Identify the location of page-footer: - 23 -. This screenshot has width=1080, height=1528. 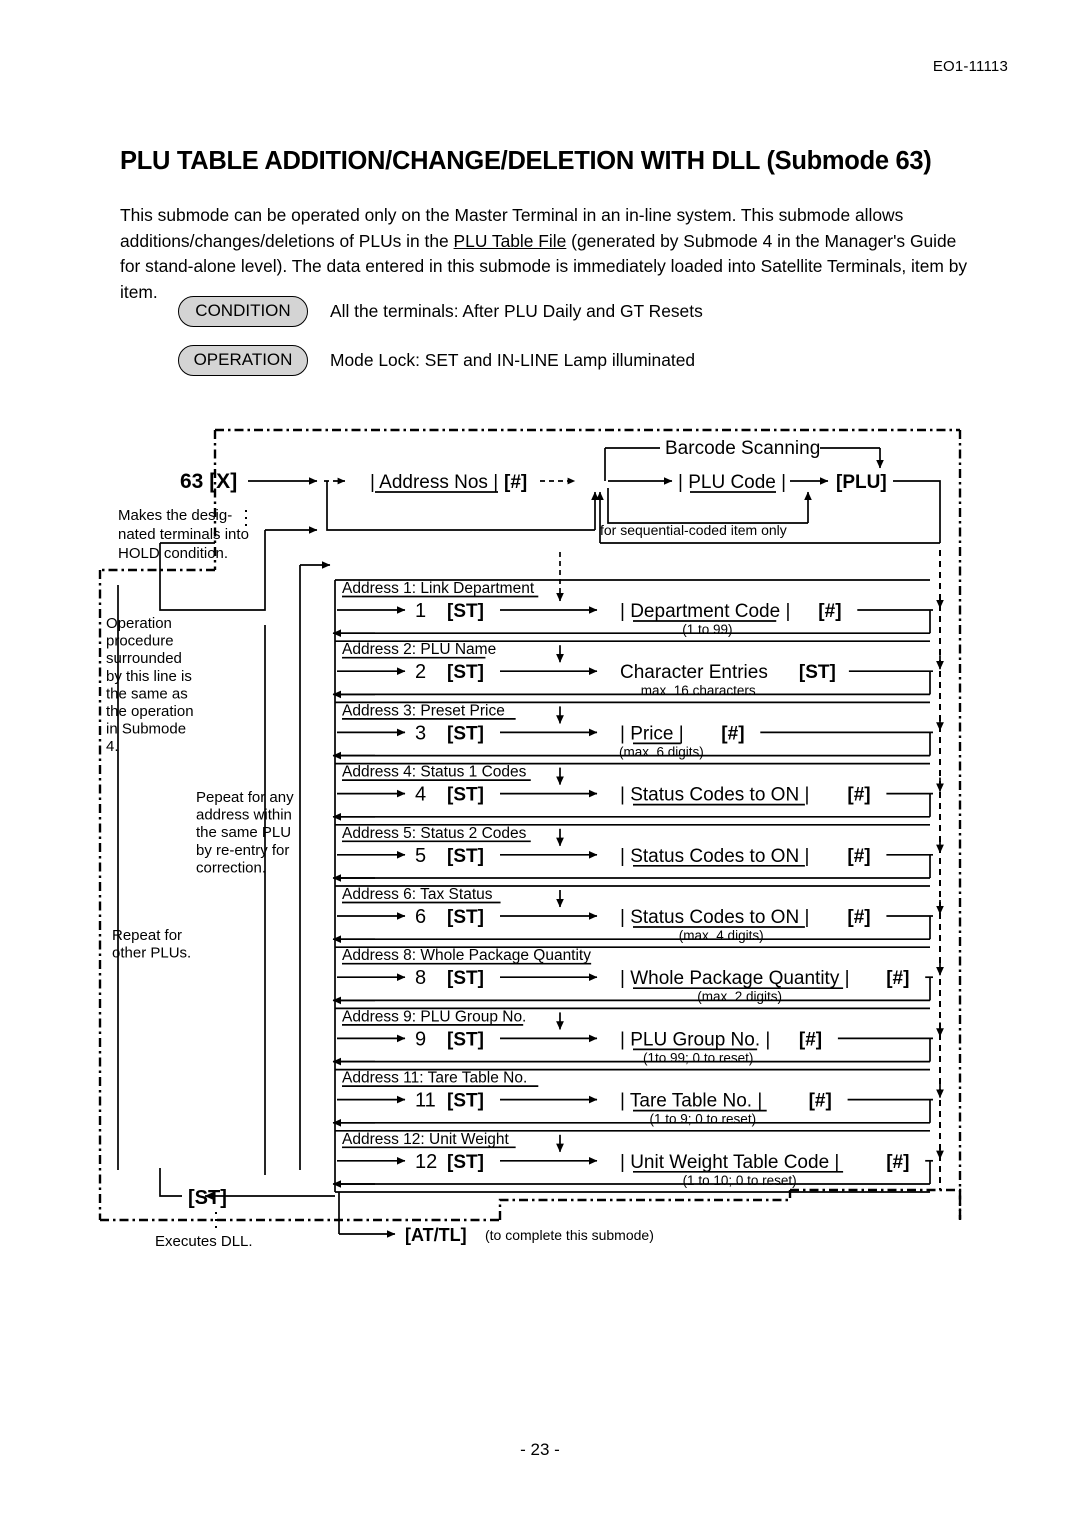
(540, 1449).